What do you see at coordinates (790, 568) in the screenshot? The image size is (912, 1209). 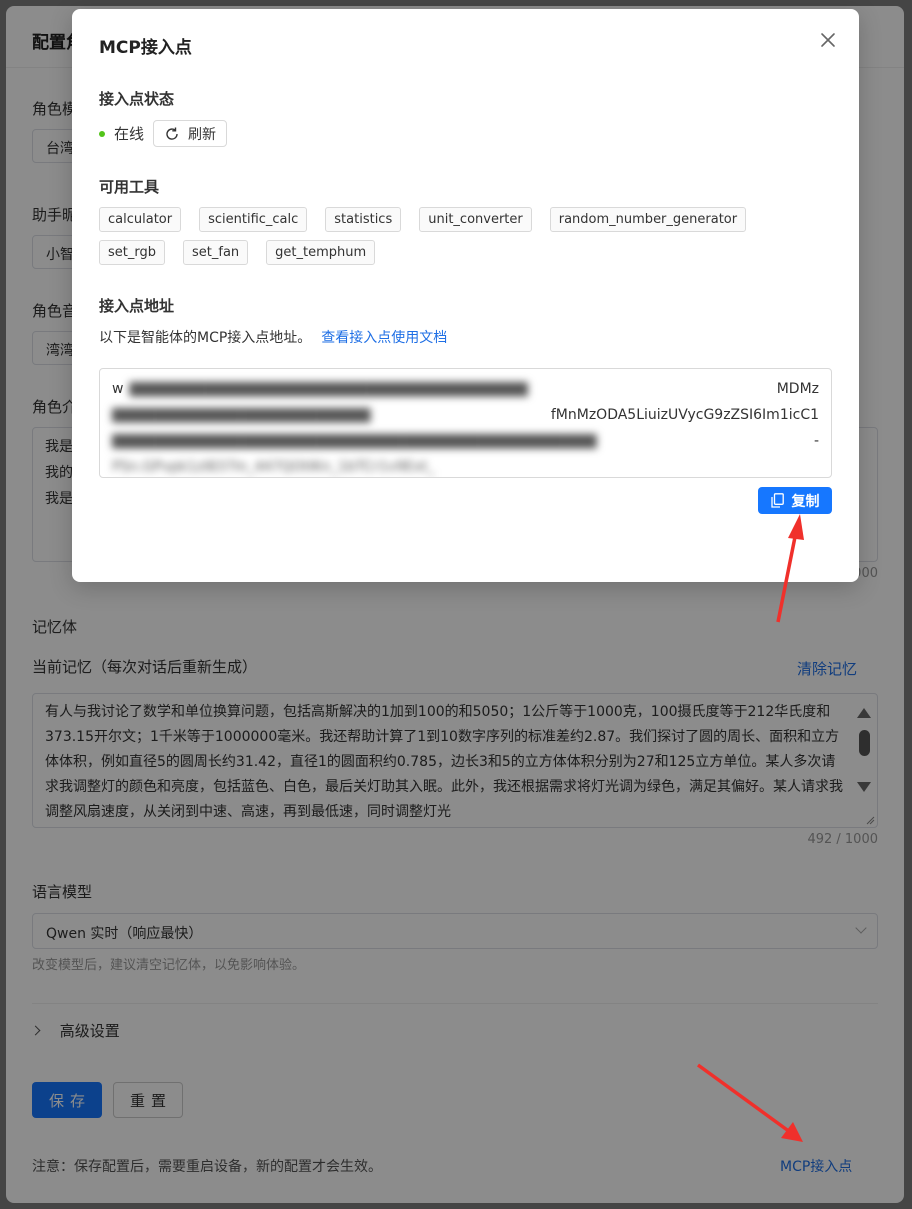 I see `arrow-to-copy-icon` at bounding box center [790, 568].